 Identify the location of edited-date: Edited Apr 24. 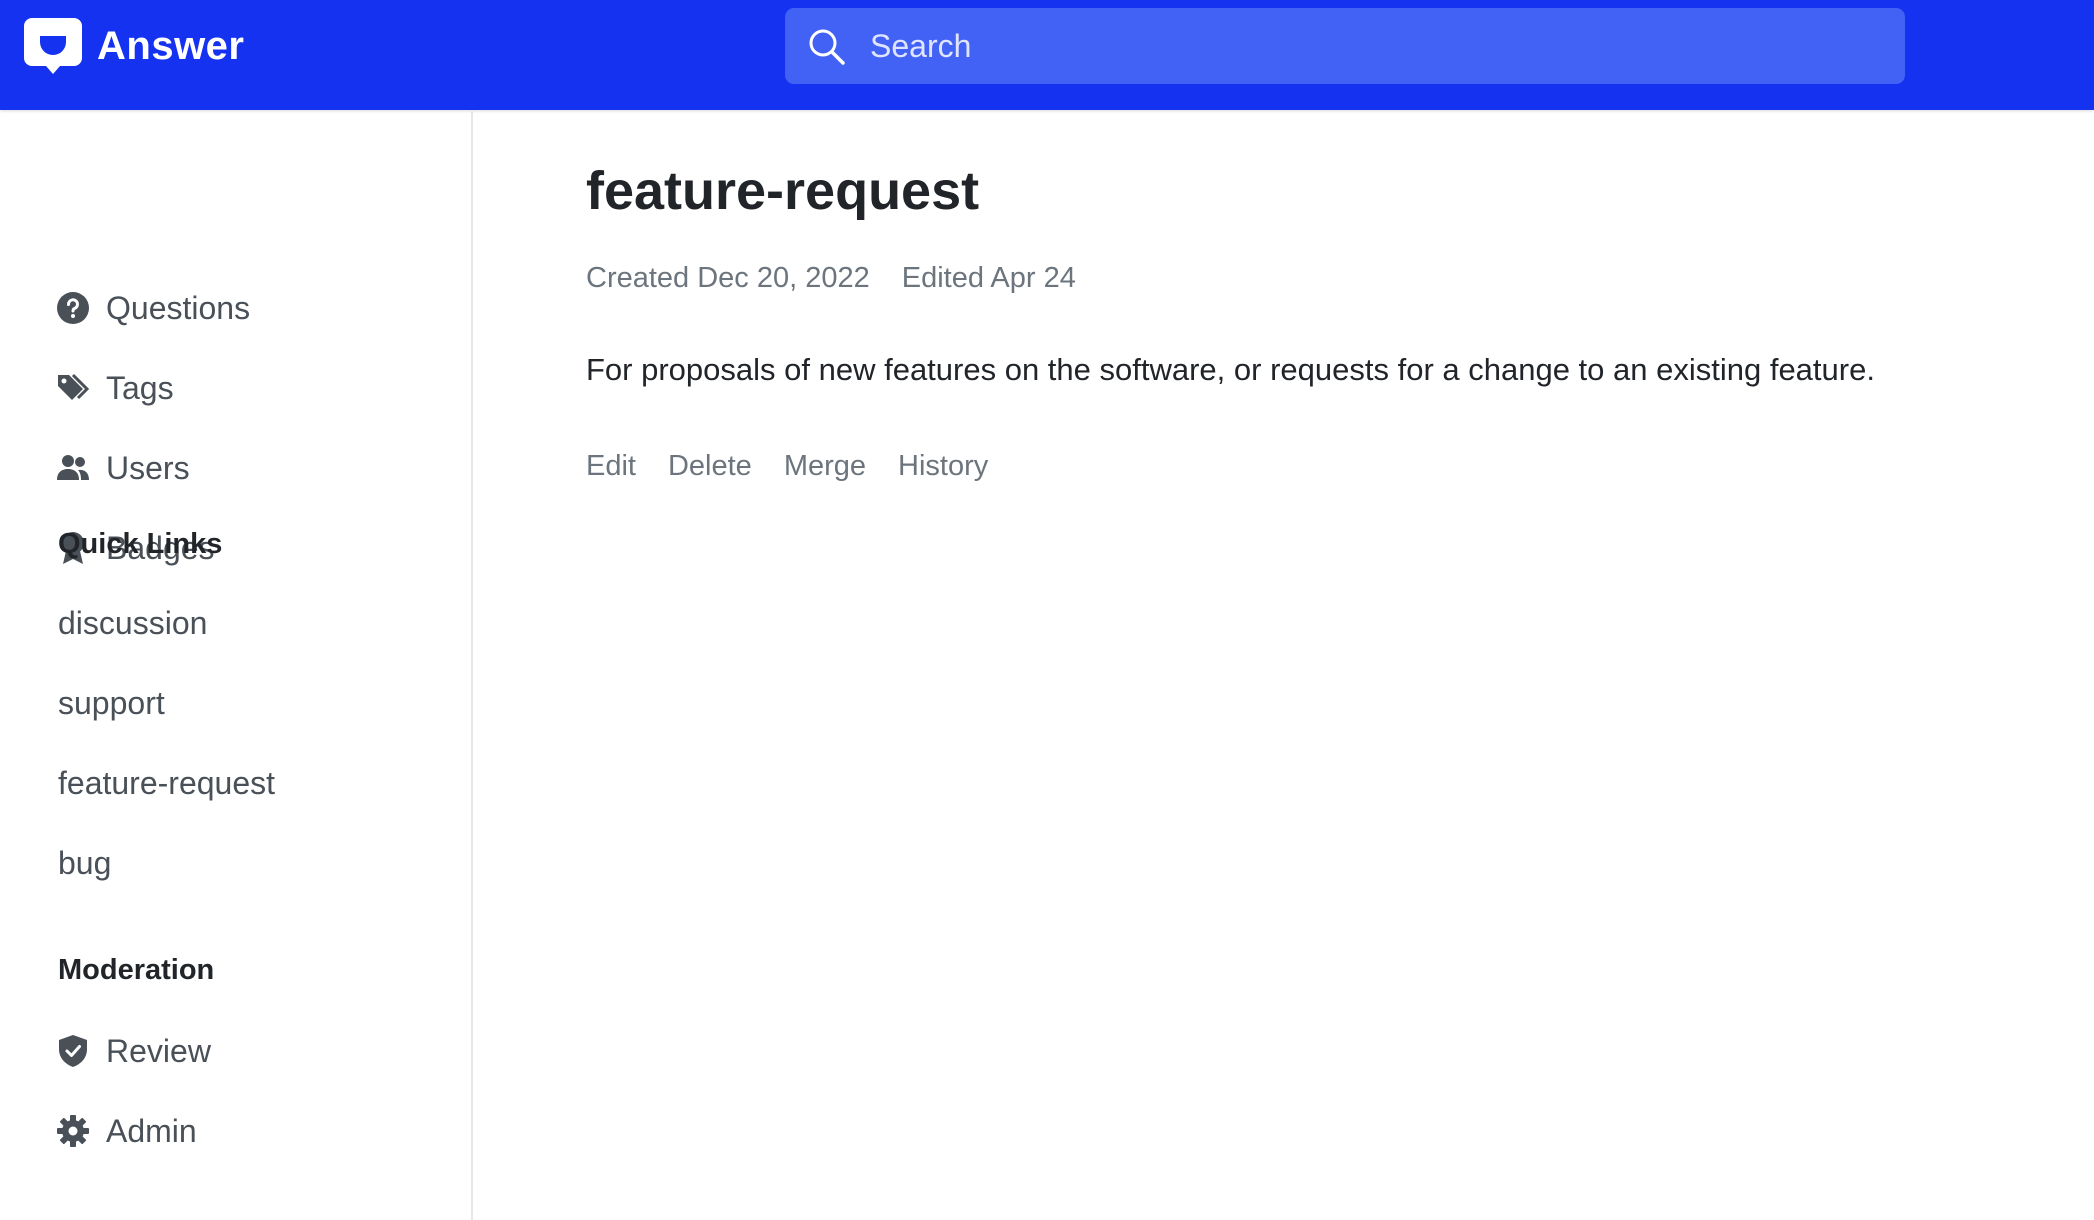
(988, 278).